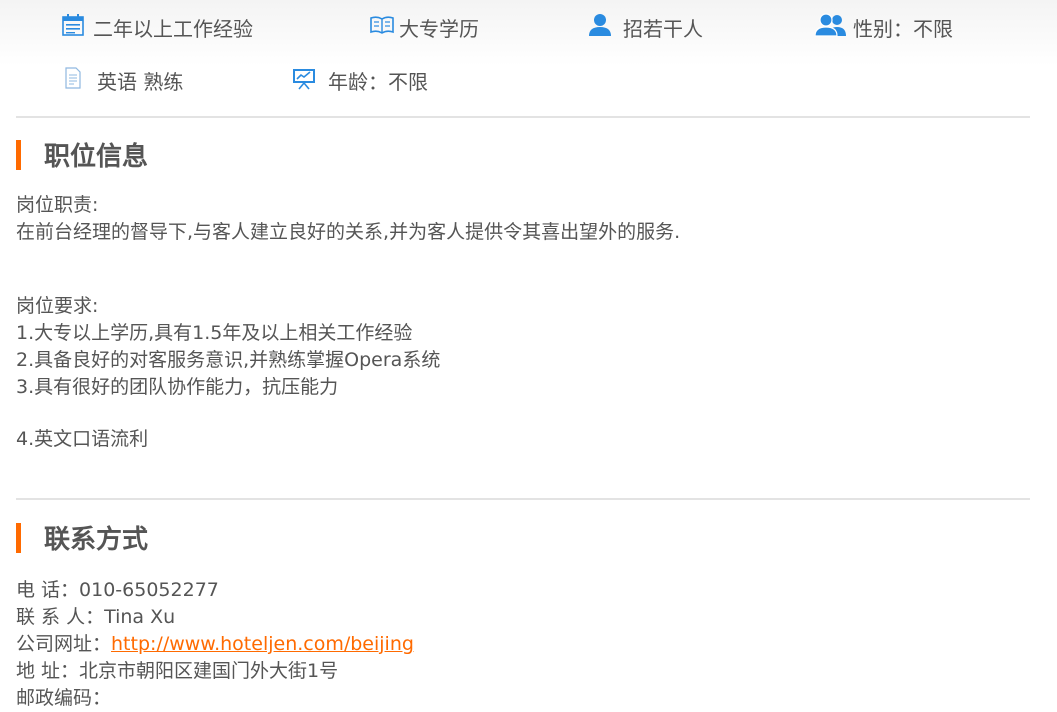 The height and width of the screenshot is (712, 1057). I want to click on presentation-icon, so click(304, 80).